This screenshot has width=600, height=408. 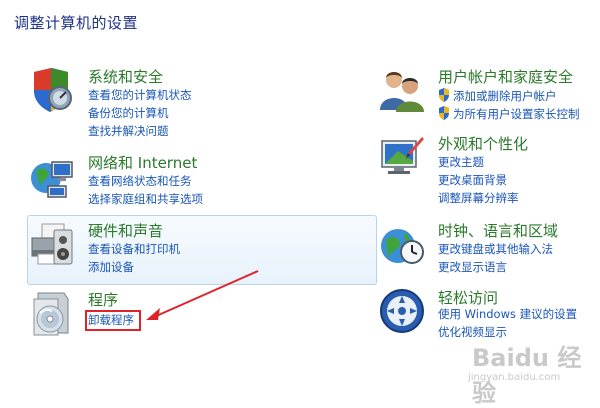 I want to click on link-display-language: 更改显示语言, so click(x=472, y=267).